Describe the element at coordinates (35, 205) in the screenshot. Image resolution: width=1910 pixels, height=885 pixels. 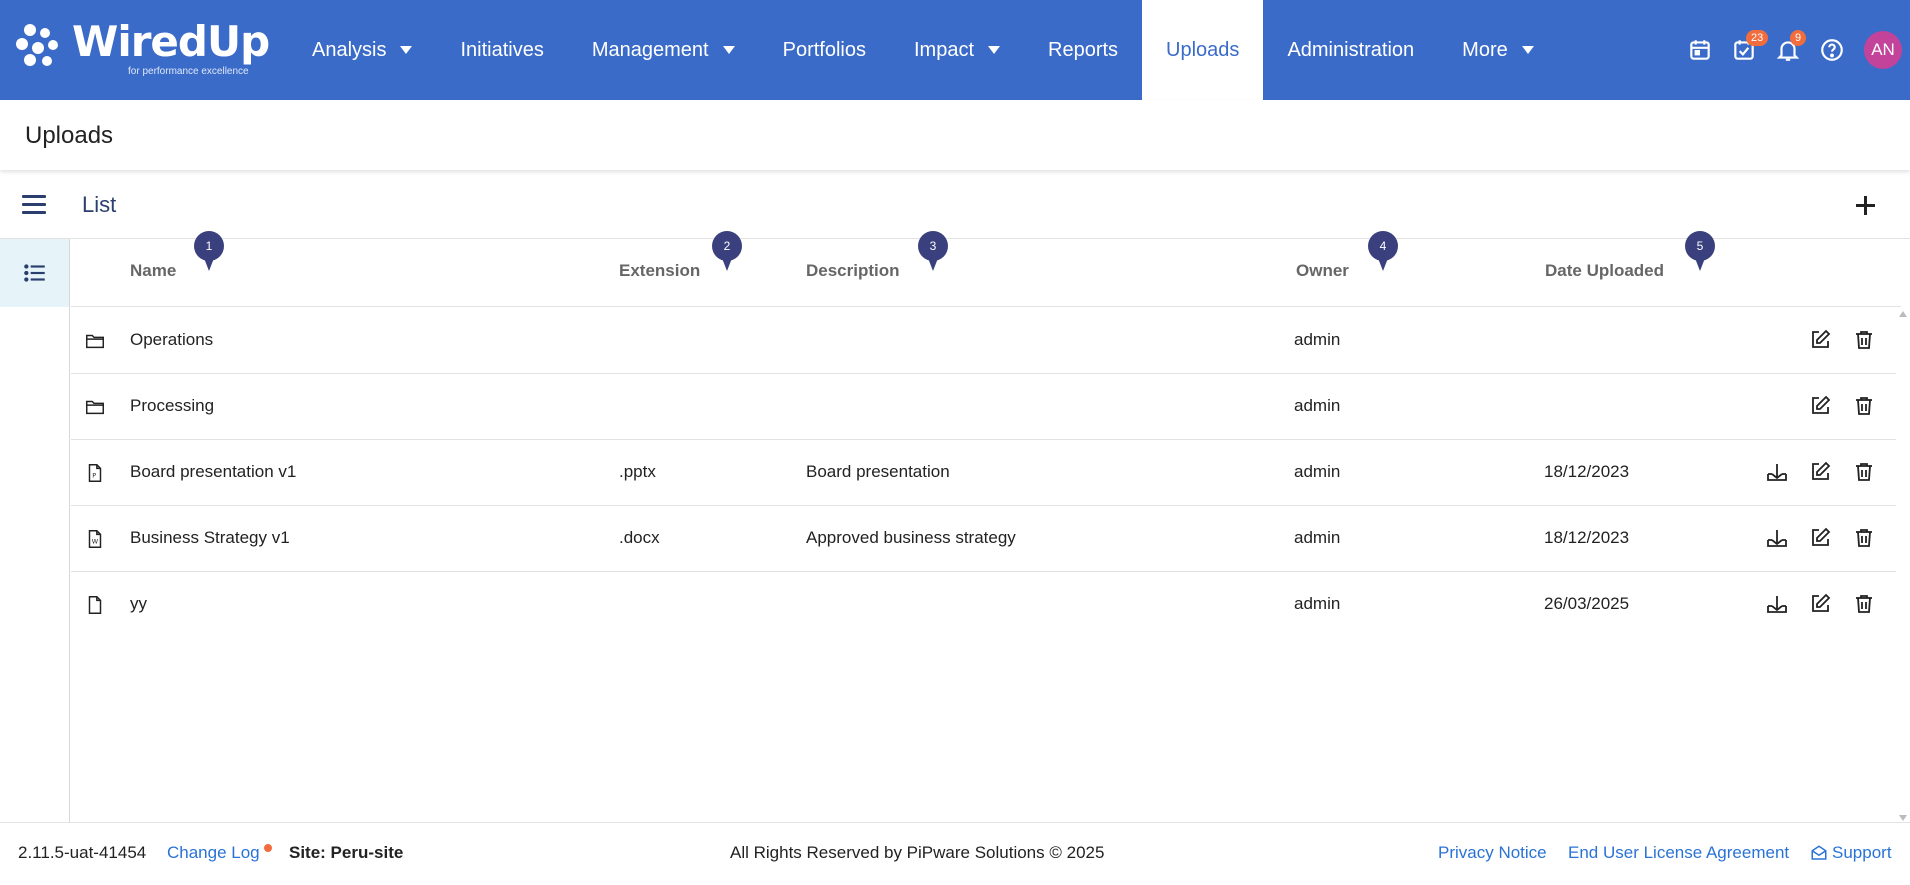
I see `menu-icon` at that location.